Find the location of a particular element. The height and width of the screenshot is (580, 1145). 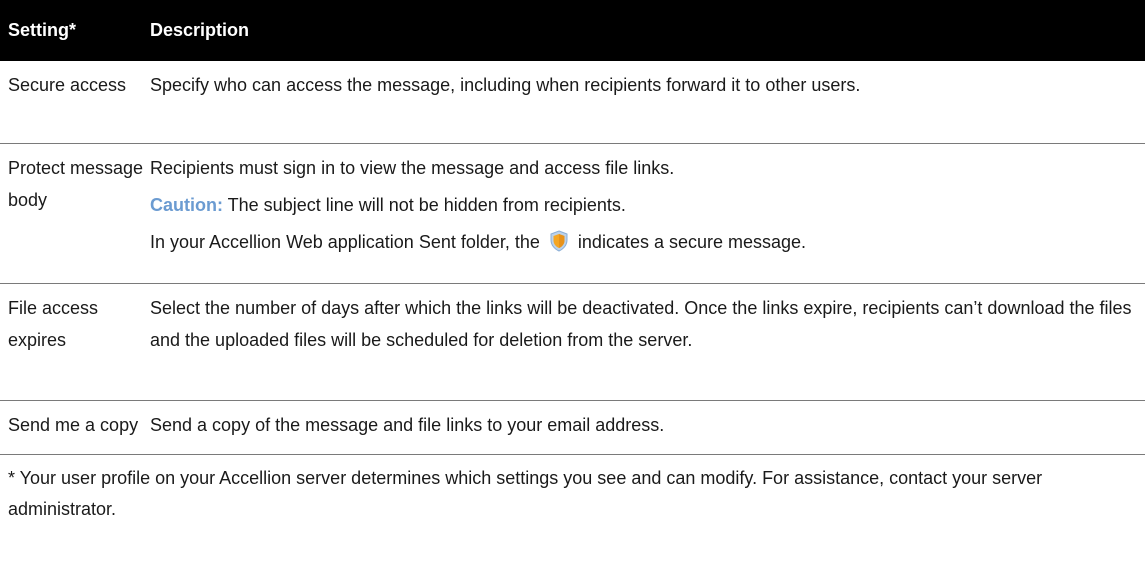

setting-name: Protect message body is located at coordinates (75, 213).